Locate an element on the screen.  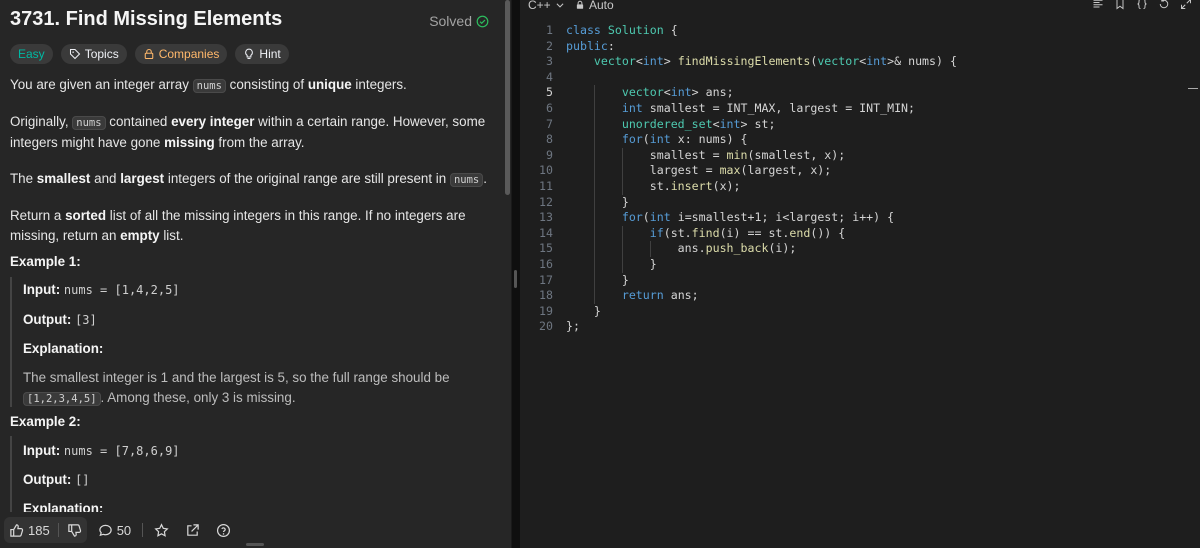
auto-mode-toggle: Auto is located at coordinates (594, 6).